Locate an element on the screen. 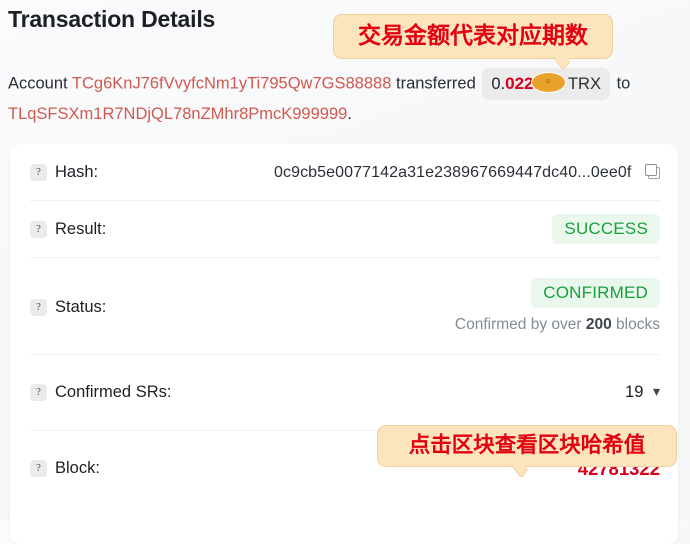 This screenshot has height=544, width=690. to-label: to is located at coordinates (623, 83).